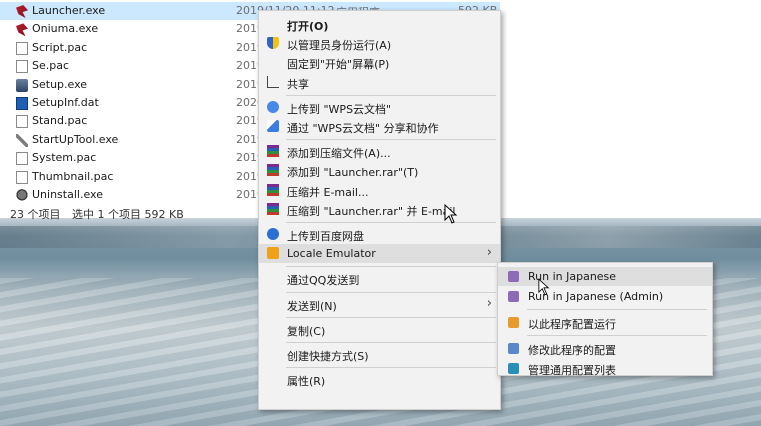 This screenshot has width=761, height=426. What do you see at coordinates (572, 370) in the screenshot?
I see `submenu-item-label: 管理通用配置列表` at bounding box center [572, 370].